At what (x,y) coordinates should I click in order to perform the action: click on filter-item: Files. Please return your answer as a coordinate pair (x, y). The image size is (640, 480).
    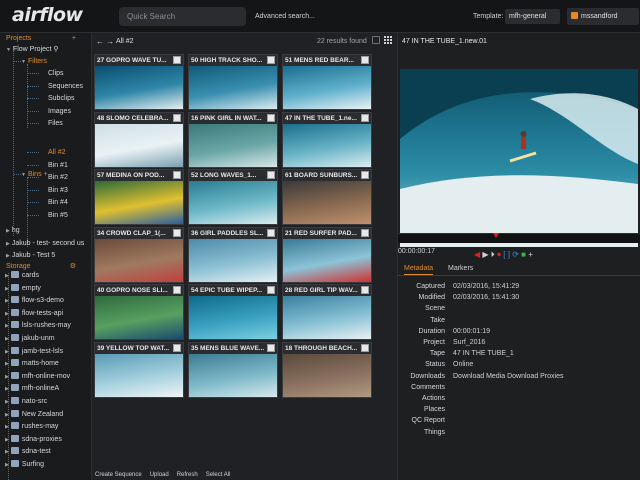
    Looking at the image, I should click on (55, 123).